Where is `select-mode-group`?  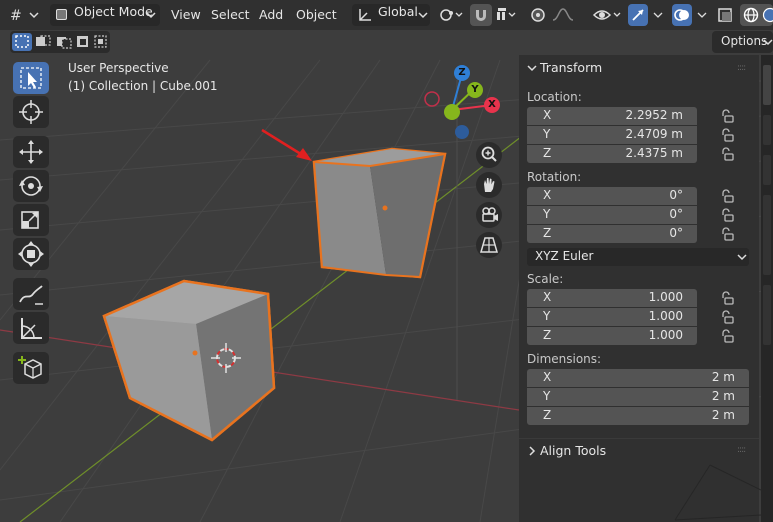
select-mode-group is located at coordinates (60, 42).